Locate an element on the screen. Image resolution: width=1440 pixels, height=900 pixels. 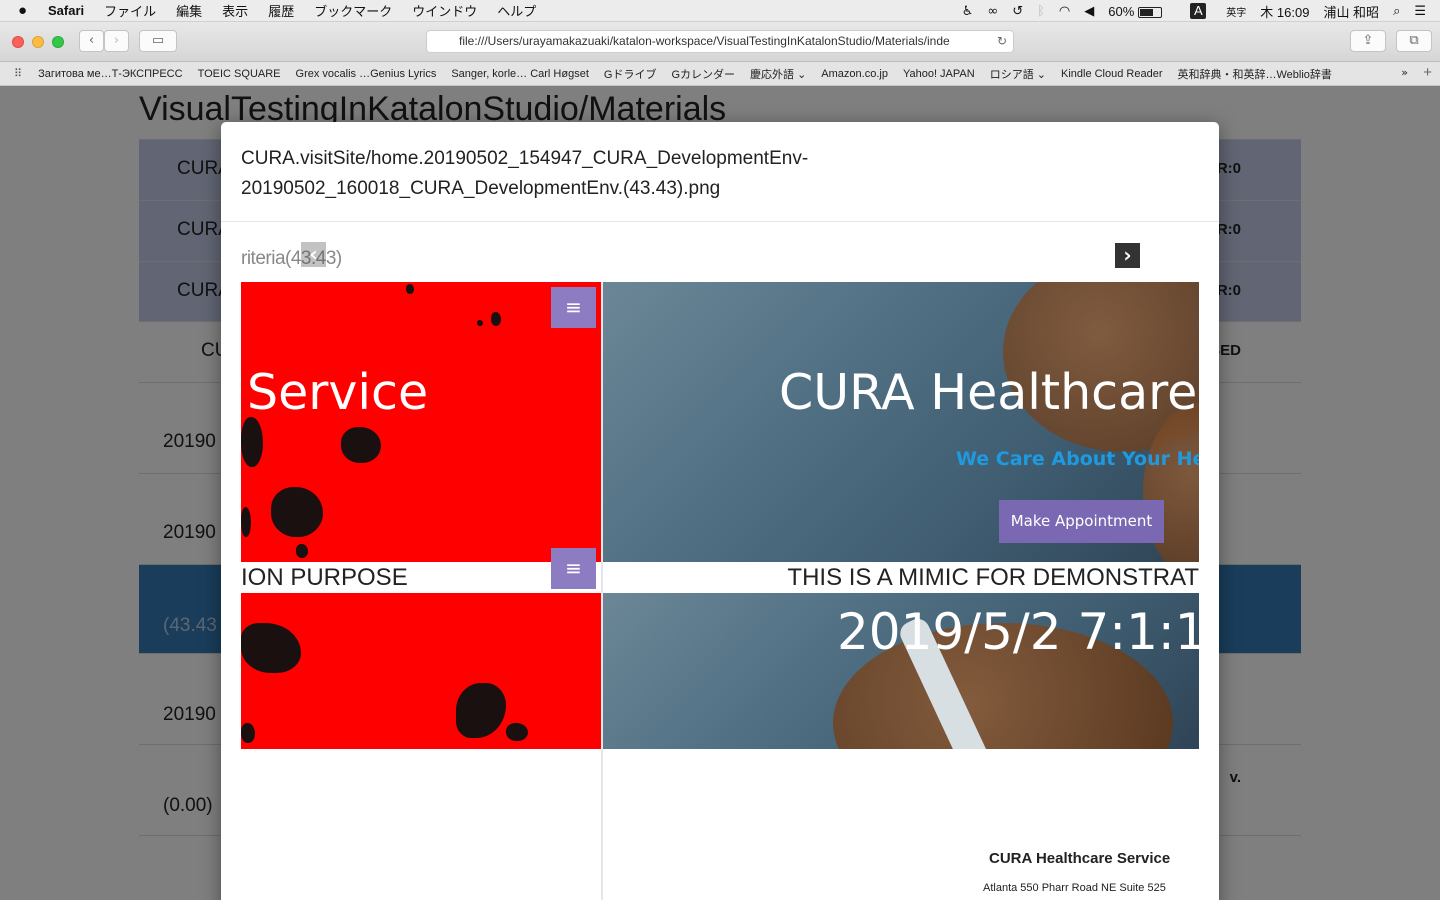
bookmark-folder: 慶応外語 ⌄ is located at coordinates (778, 74).